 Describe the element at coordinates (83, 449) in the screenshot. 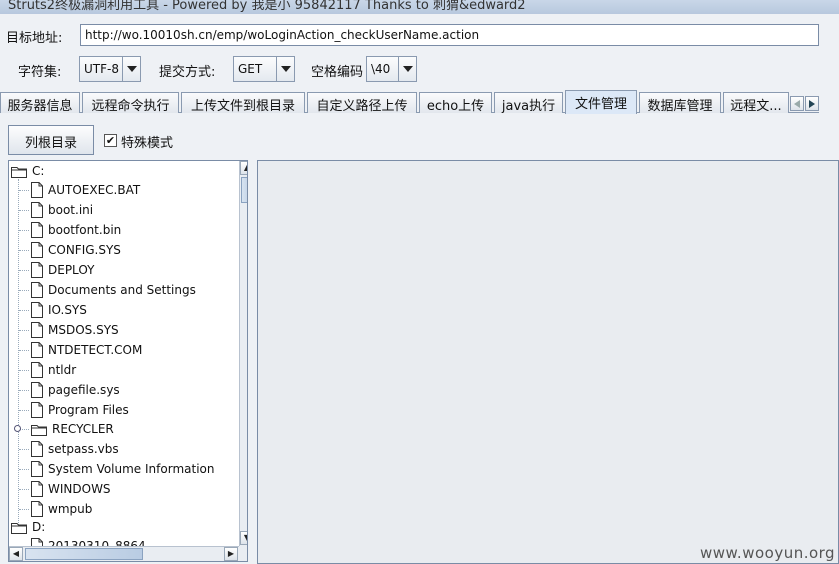

I see `tree-item-label: setpass.vbs` at that location.